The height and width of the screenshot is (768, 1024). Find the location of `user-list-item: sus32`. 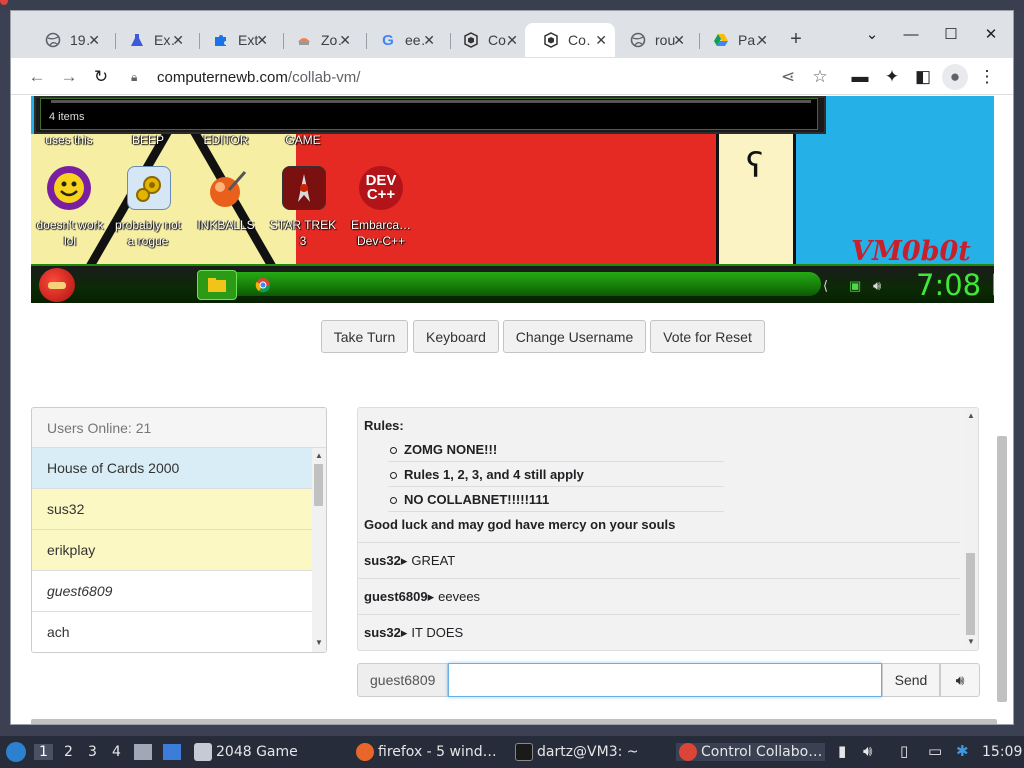

user-list-item: sus32 is located at coordinates (172, 509).